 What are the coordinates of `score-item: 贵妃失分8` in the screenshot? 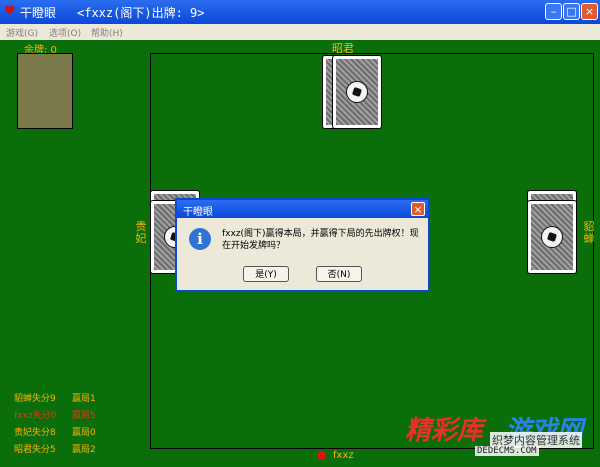 It's located at (35, 433).